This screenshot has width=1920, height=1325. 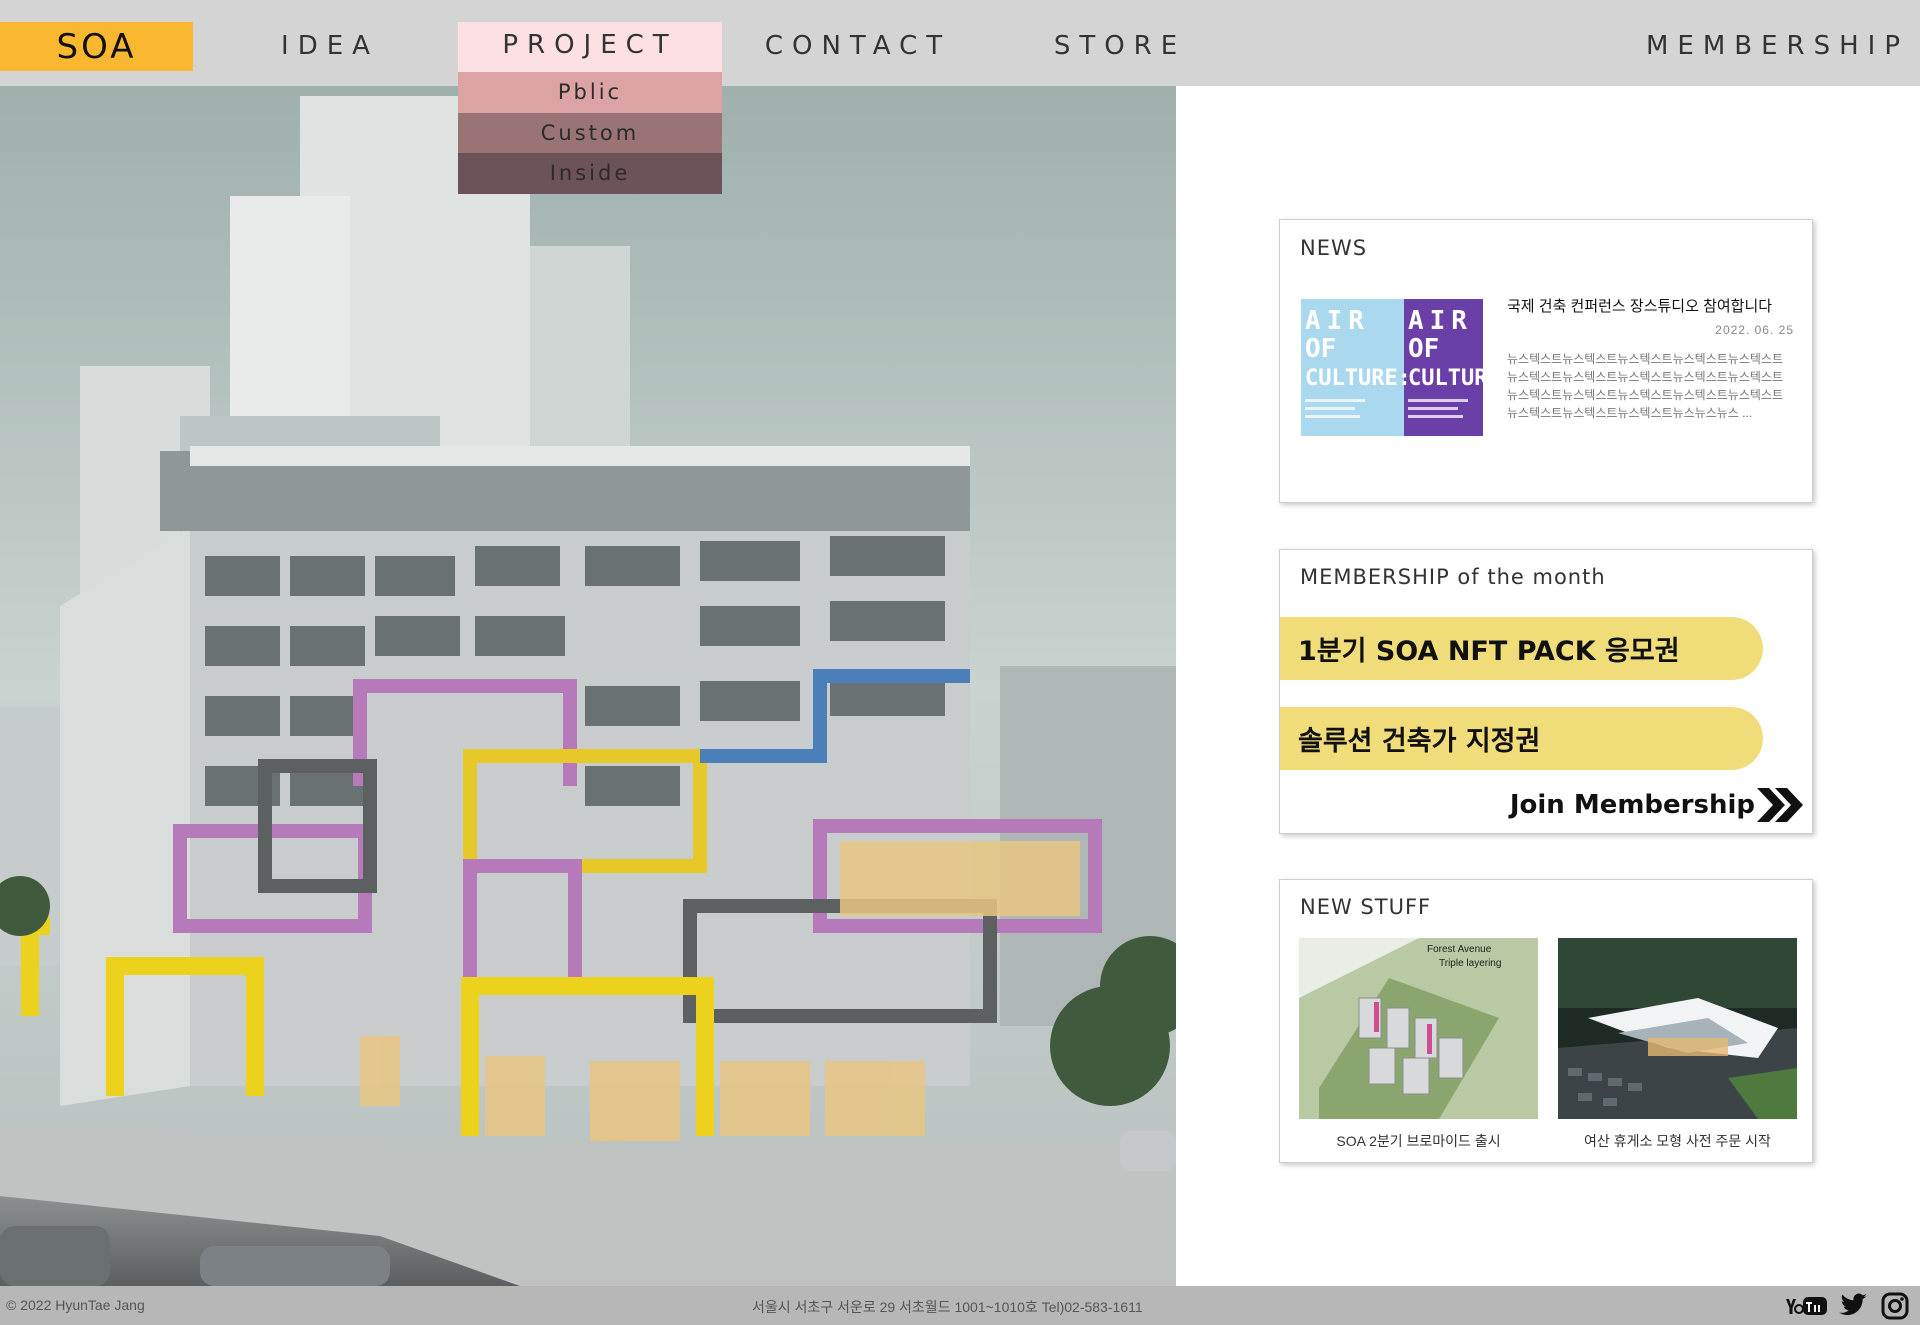 I want to click on nav-membership: MEMBERSHIP, so click(x=1775, y=46).